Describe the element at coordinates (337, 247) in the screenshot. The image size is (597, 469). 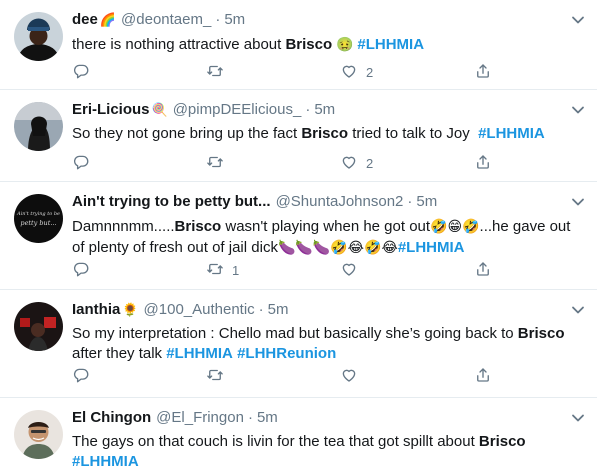
I see `emoji: 🍆🍆🍆🤣😂🤣😂` at that location.